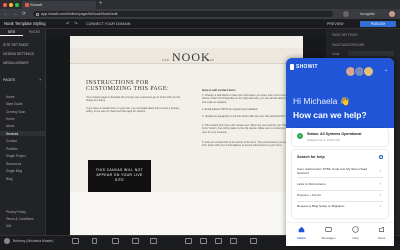  Describe the element at coordinates (6, 14) in the screenshot. I see `back-button: ←` at that location.